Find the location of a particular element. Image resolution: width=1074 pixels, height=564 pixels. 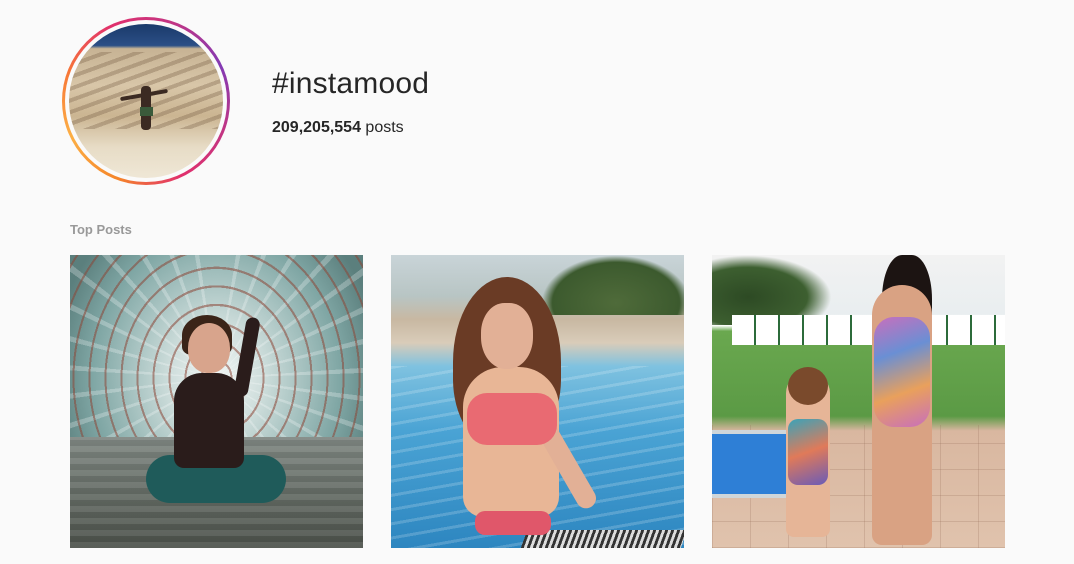

post-3-child-hair is located at coordinates (808, 386).